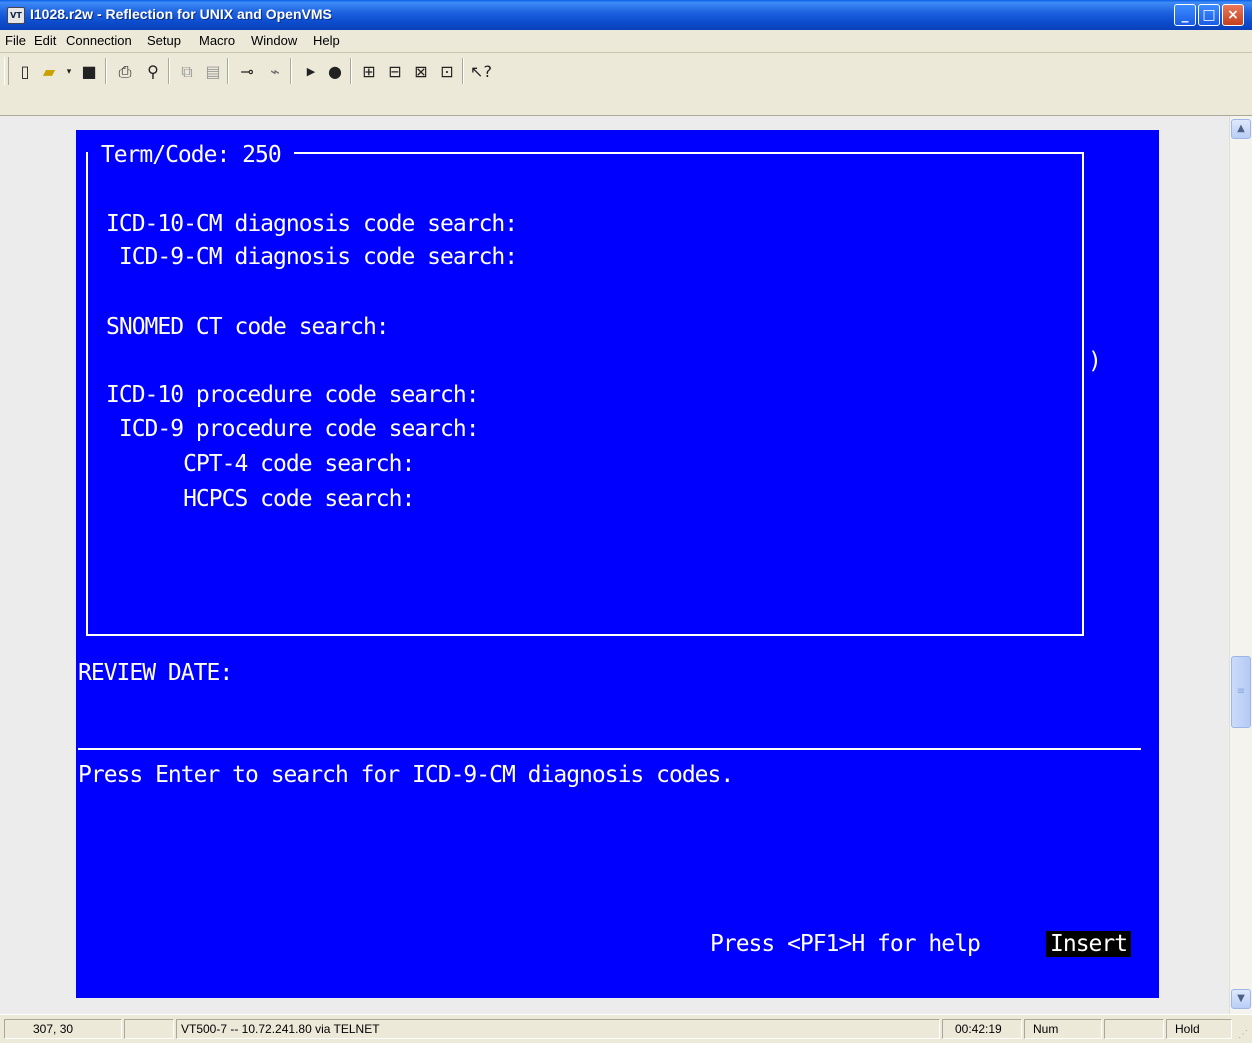 This screenshot has height=1043, width=1252. What do you see at coordinates (63, 1029) in the screenshot?
I see `cursor-position: 307, 30` at bounding box center [63, 1029].